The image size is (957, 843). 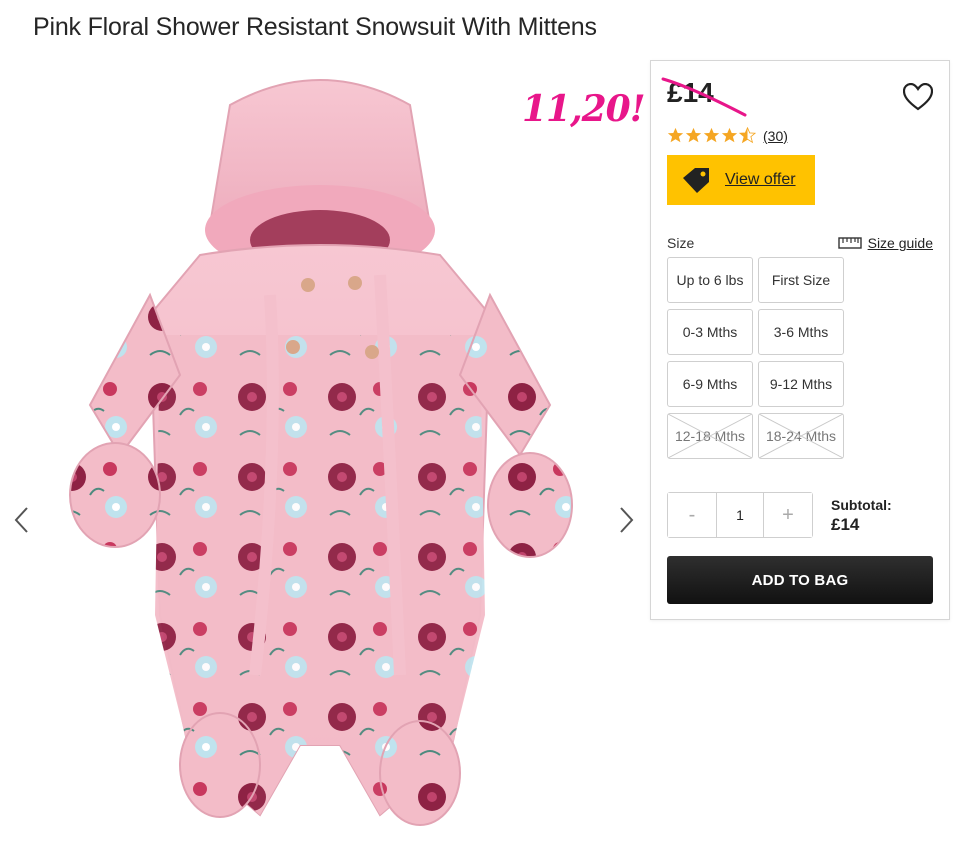 What do you see at coordinates (710, 436) in the screenshot?
I see `size-option-unavailable: 12-18 Mths` at bounding box center [710, 436].